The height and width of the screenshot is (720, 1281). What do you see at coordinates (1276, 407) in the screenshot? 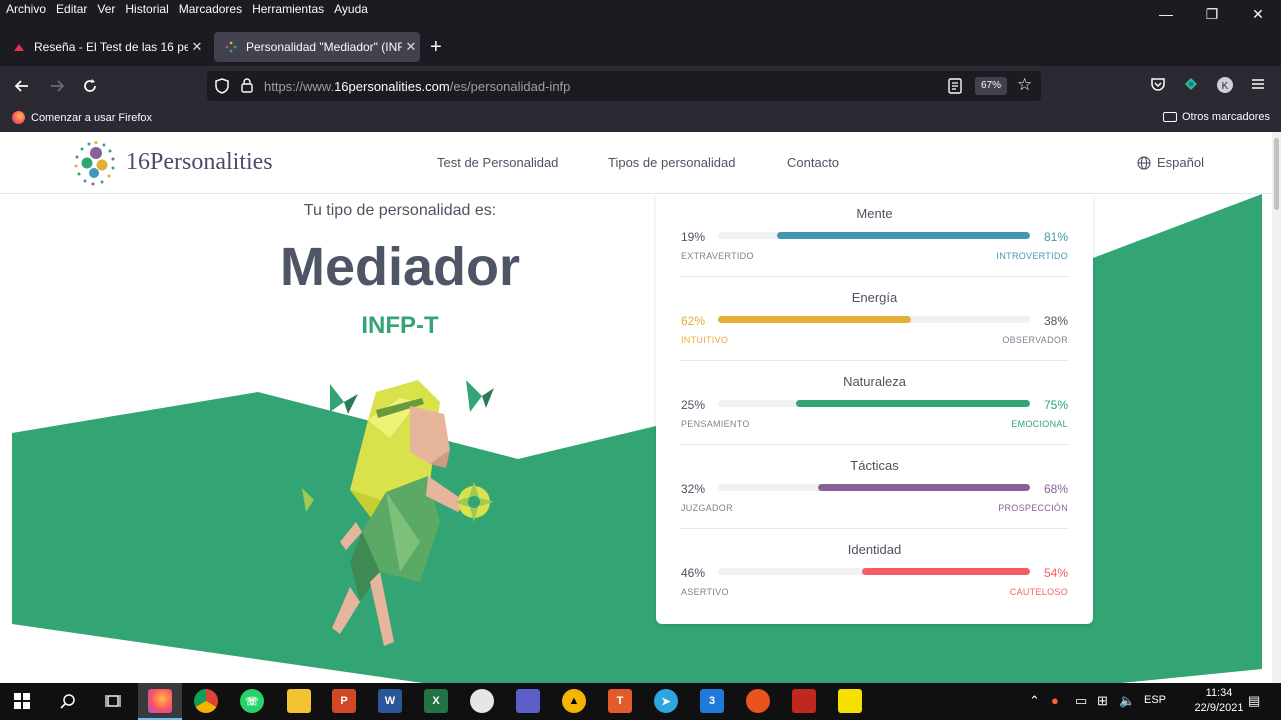
I see `page-scrollbar` at bounding box center [1276, 407].